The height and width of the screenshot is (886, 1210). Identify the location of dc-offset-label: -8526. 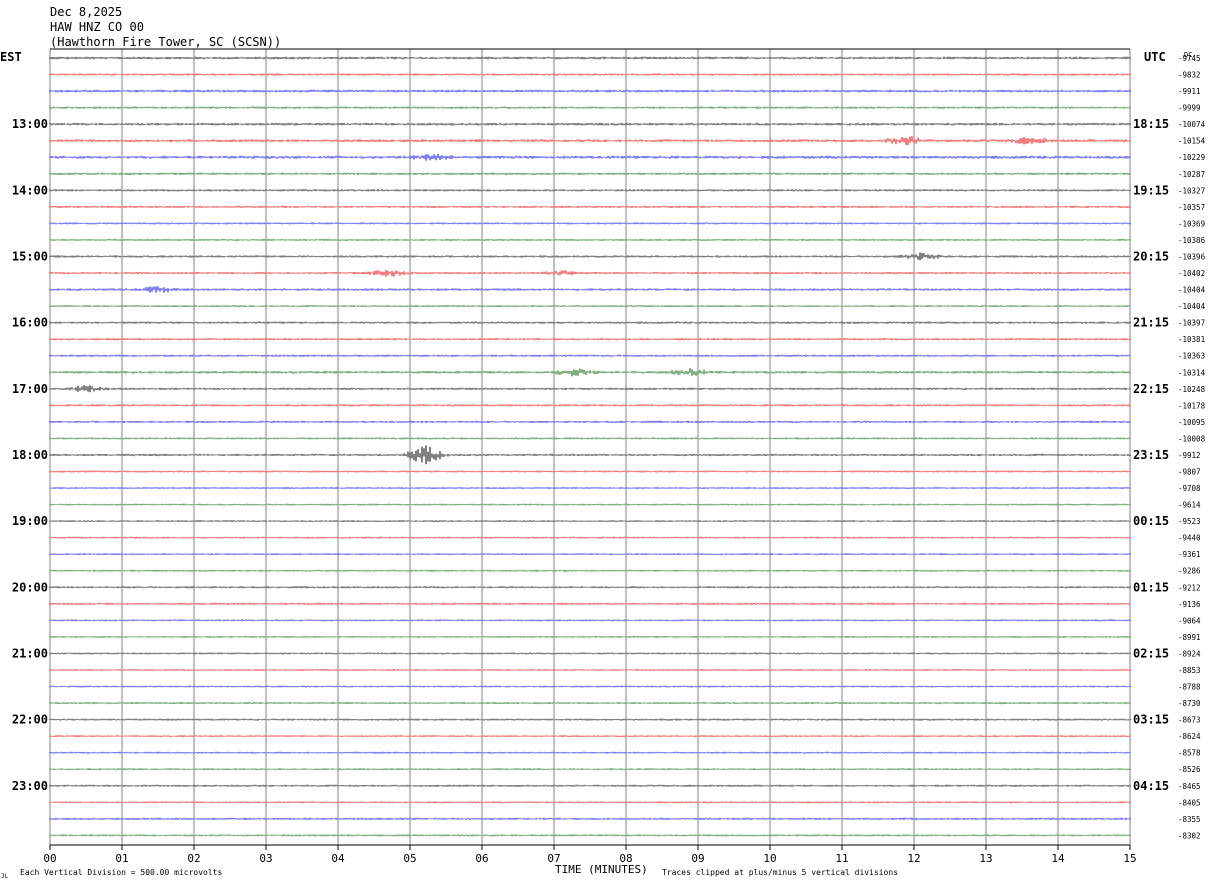
(1189, 769).